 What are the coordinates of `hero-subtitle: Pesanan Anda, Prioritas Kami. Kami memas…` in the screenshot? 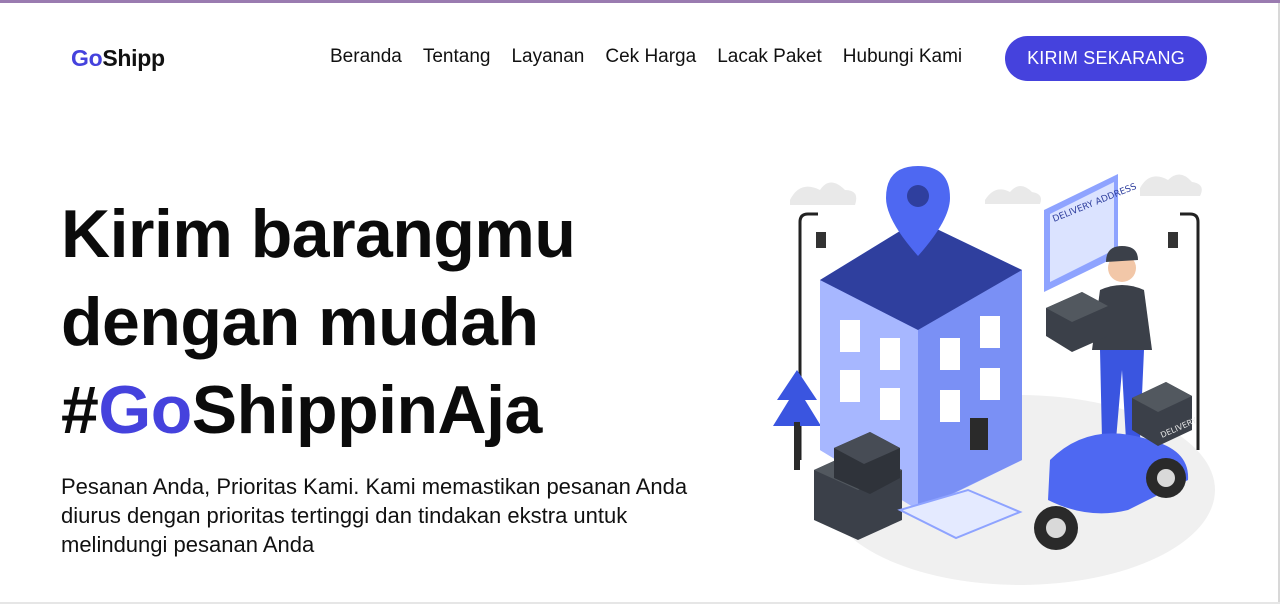 It's located at (374, 515).